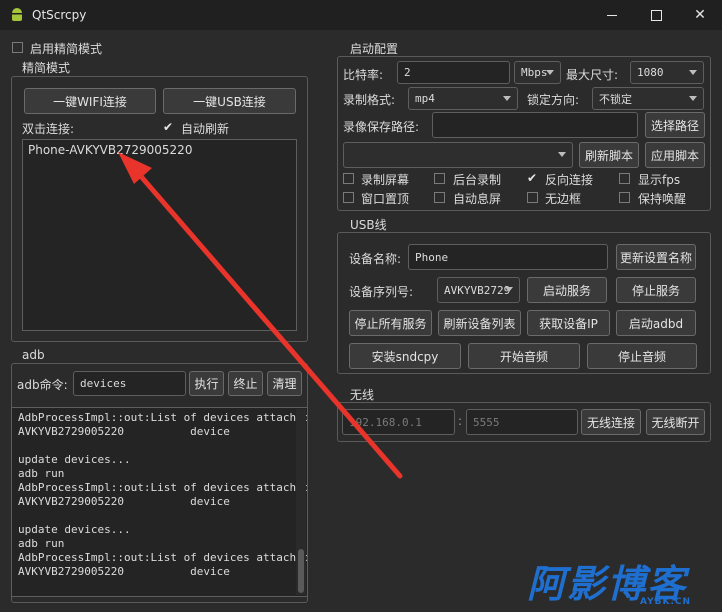 The width and height of the screenshot is (722, 612). I want to click on reverse-connect-checkbox: ✔, so click(532, 178).